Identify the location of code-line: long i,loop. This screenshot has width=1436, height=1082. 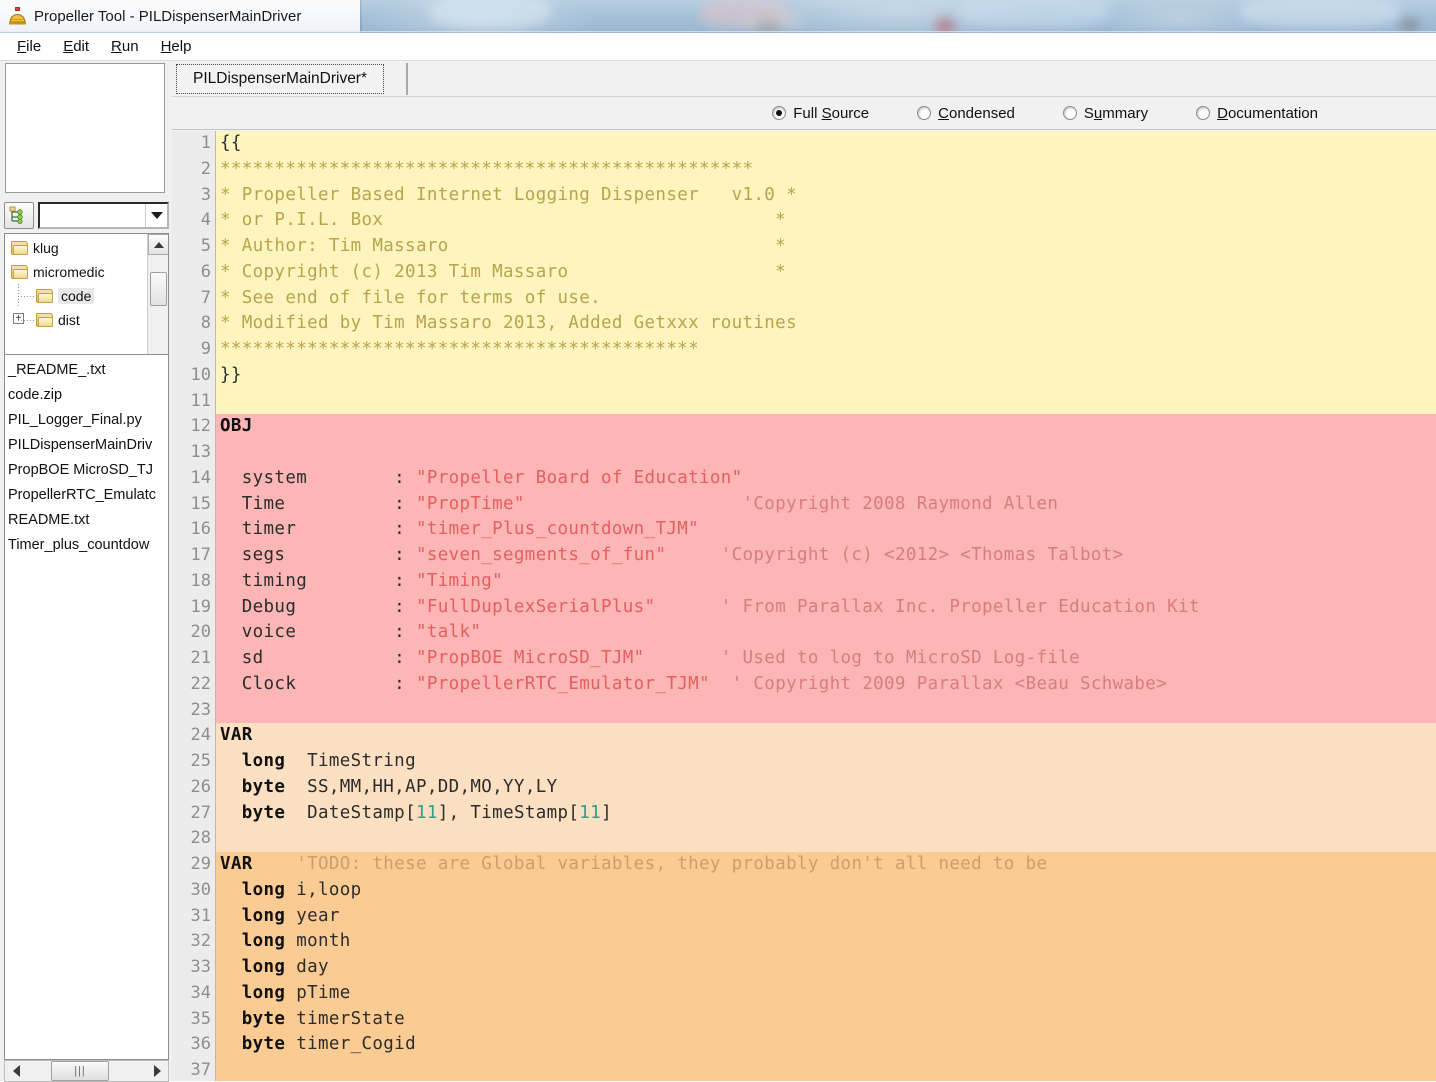
(826, 890).